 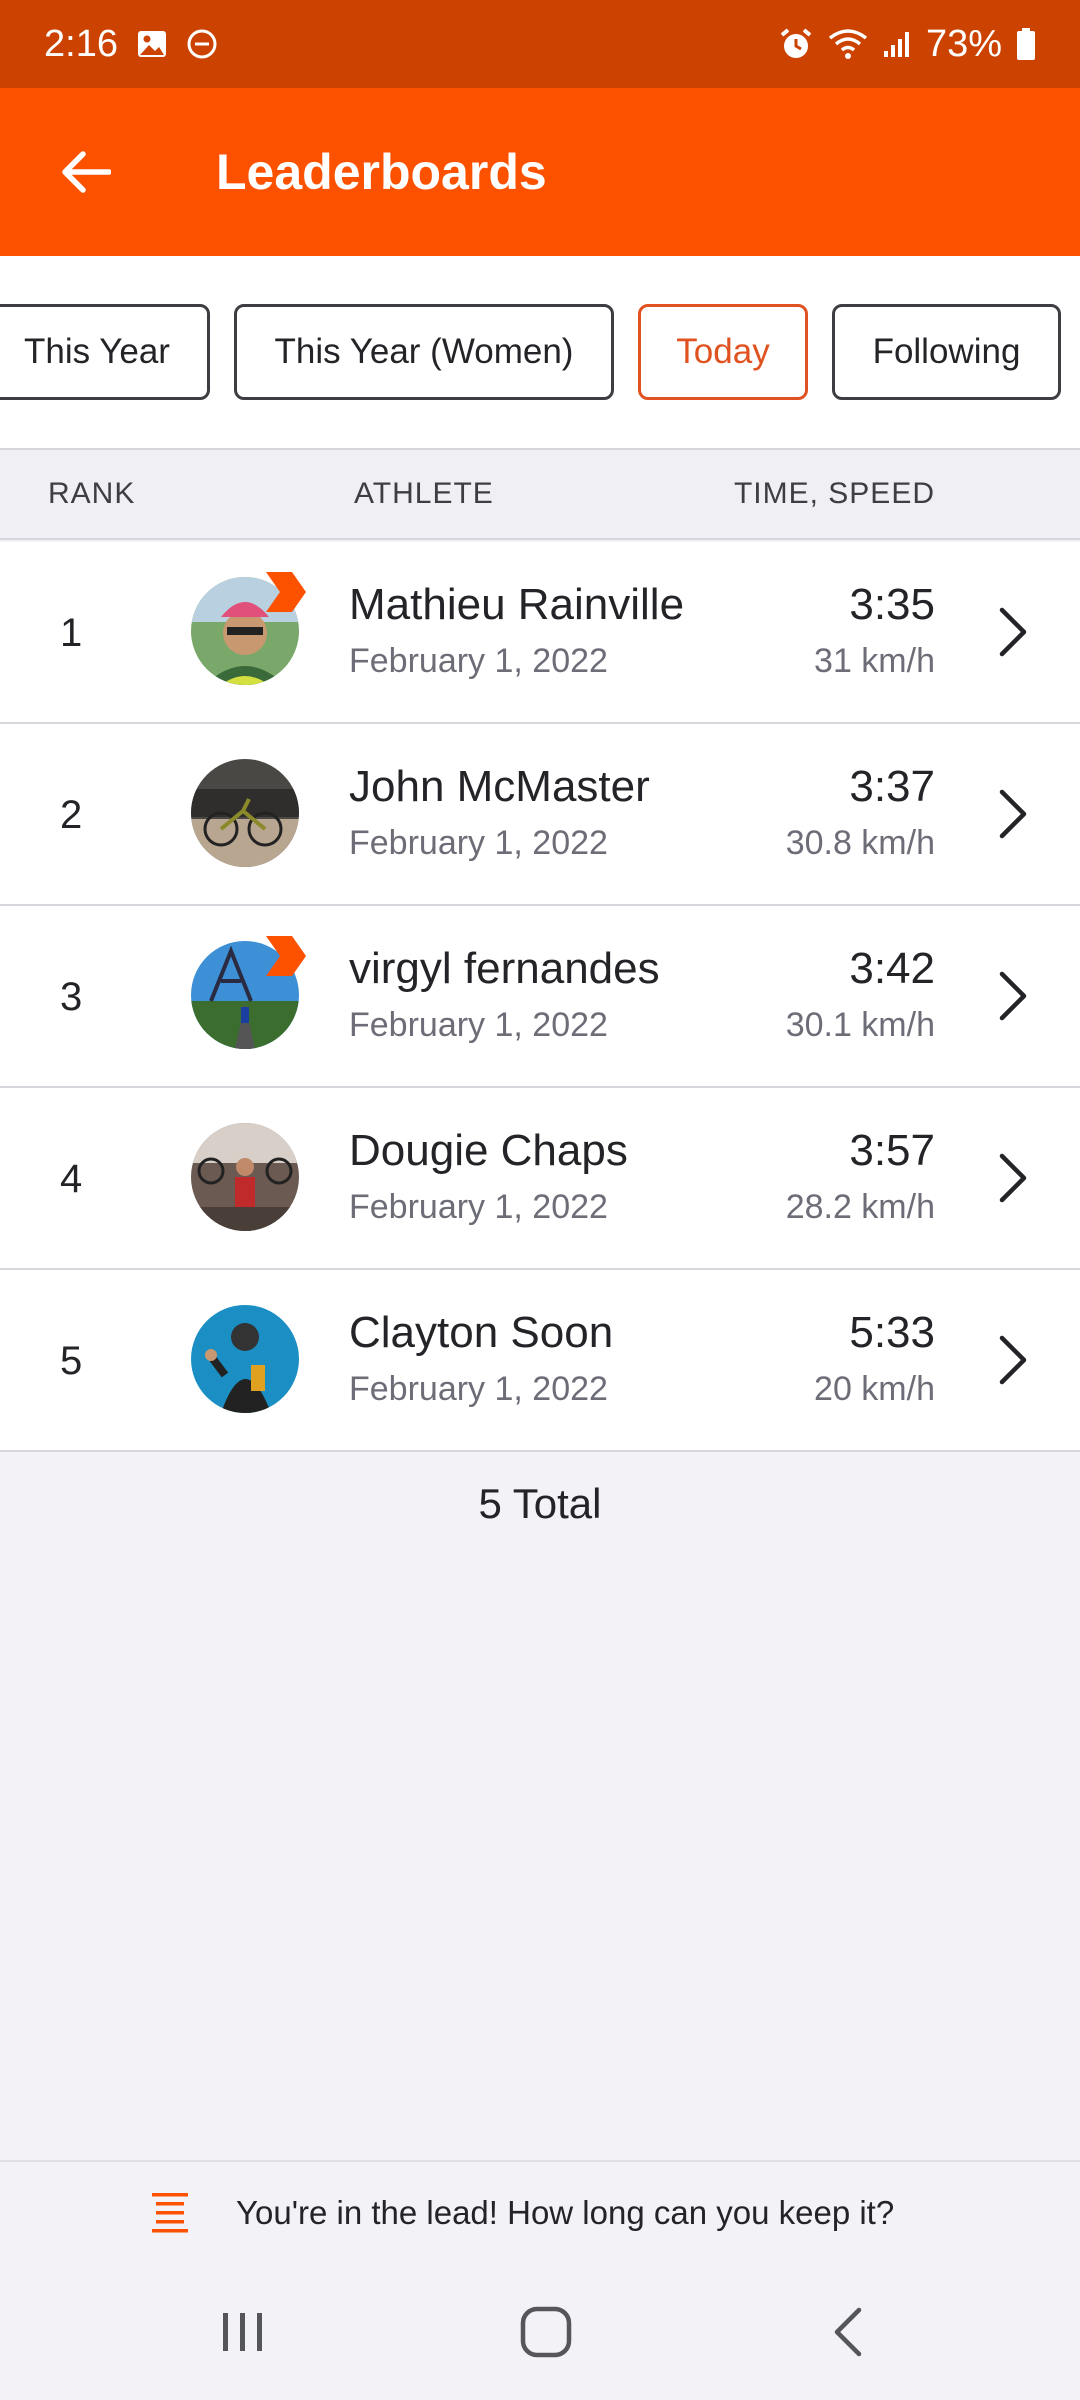 What do you see at coordinates (92, 493) in the screenshot?
I see `header-rank: RANK` at bounding box center [92, 493].